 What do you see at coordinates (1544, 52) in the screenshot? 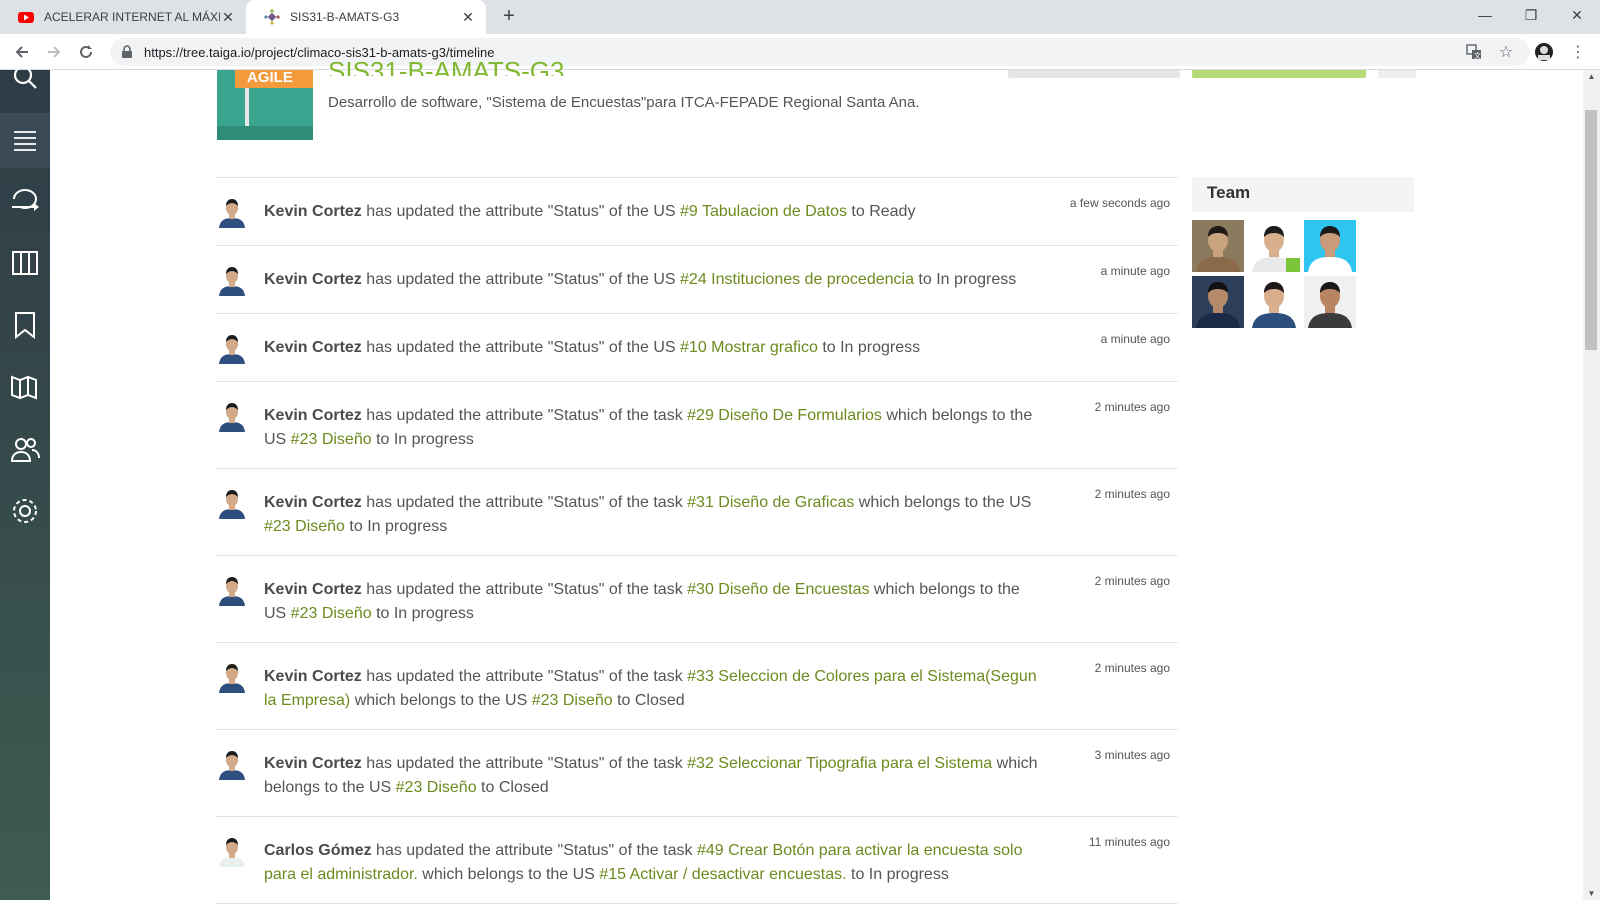
I see `profile-avatar-icon` at bounding box center [1544, 52].